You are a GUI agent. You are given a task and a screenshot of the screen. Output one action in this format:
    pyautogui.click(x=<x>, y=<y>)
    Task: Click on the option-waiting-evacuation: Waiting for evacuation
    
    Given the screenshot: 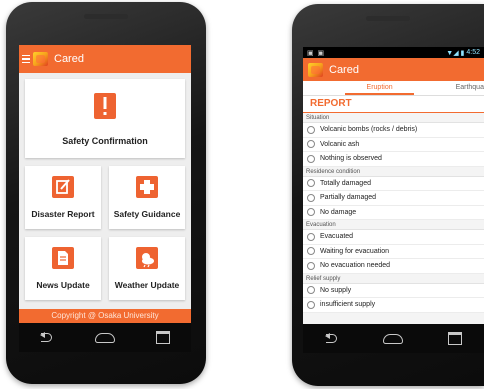 What is the action you would take?
    pyautogui.click(x=393, y=251)
    